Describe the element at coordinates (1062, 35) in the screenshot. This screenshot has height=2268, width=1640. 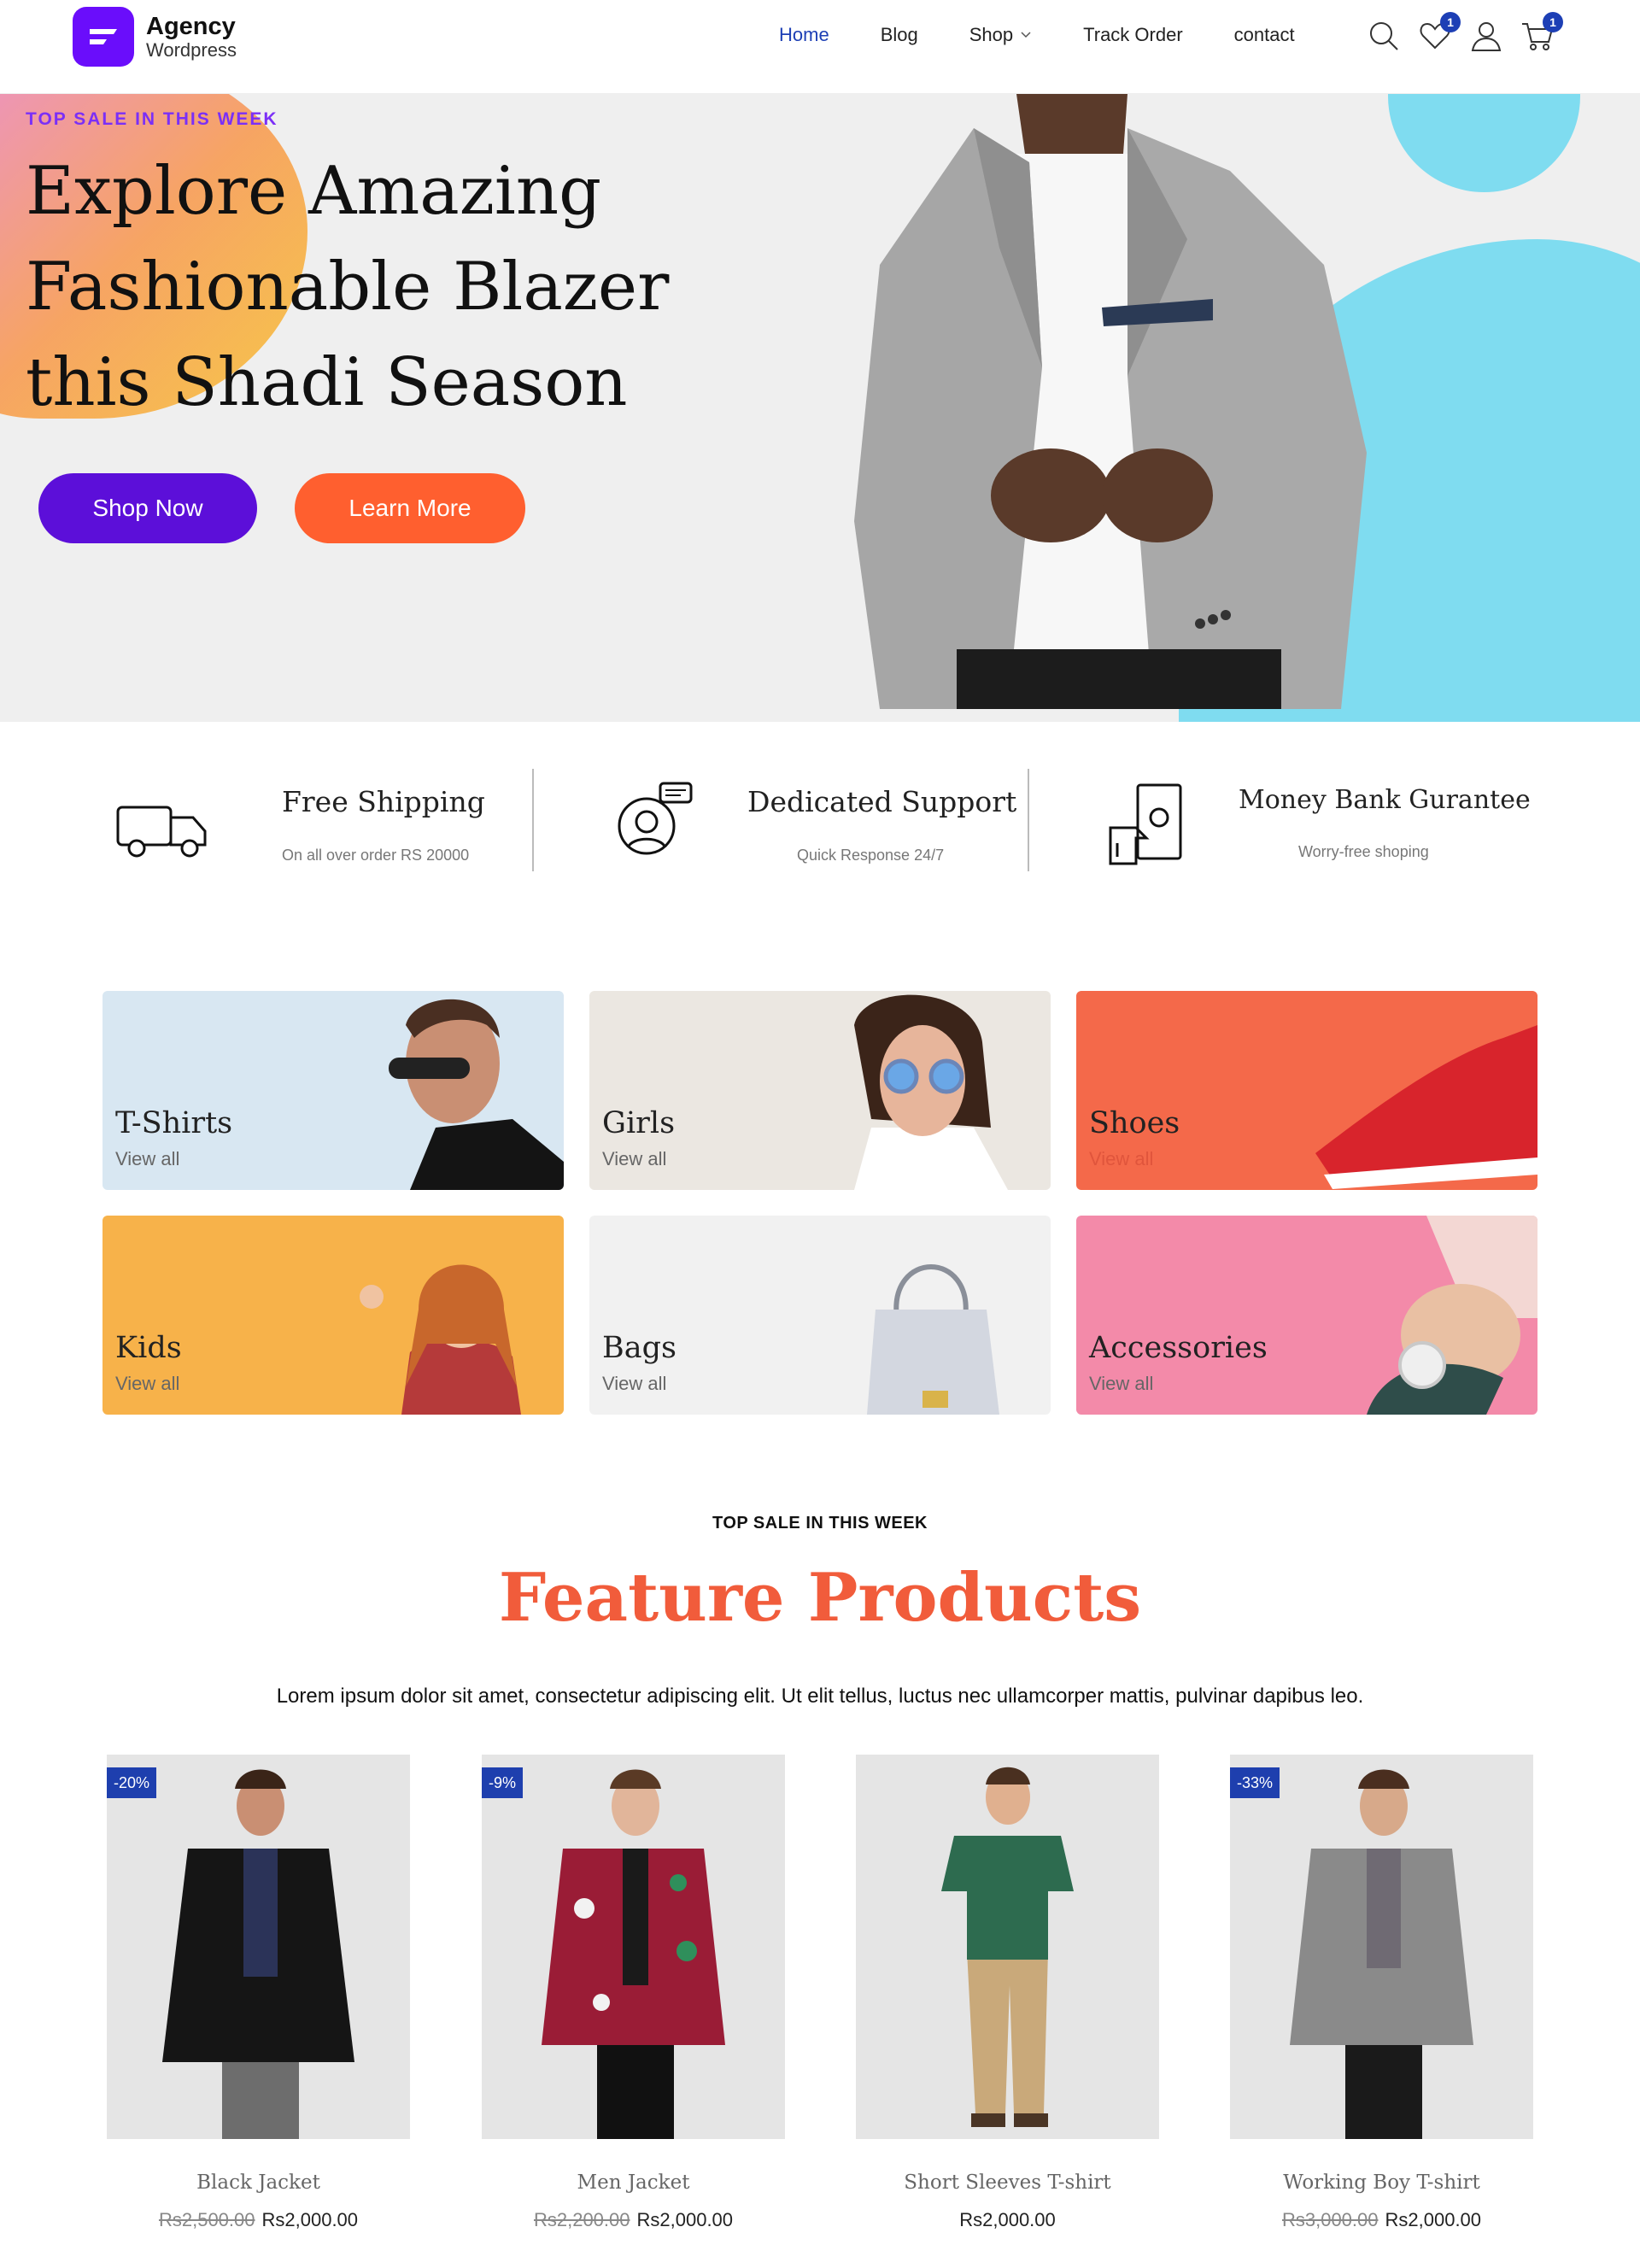
I see `main-nav: Home Blog Shop Track Order contact` at that location.